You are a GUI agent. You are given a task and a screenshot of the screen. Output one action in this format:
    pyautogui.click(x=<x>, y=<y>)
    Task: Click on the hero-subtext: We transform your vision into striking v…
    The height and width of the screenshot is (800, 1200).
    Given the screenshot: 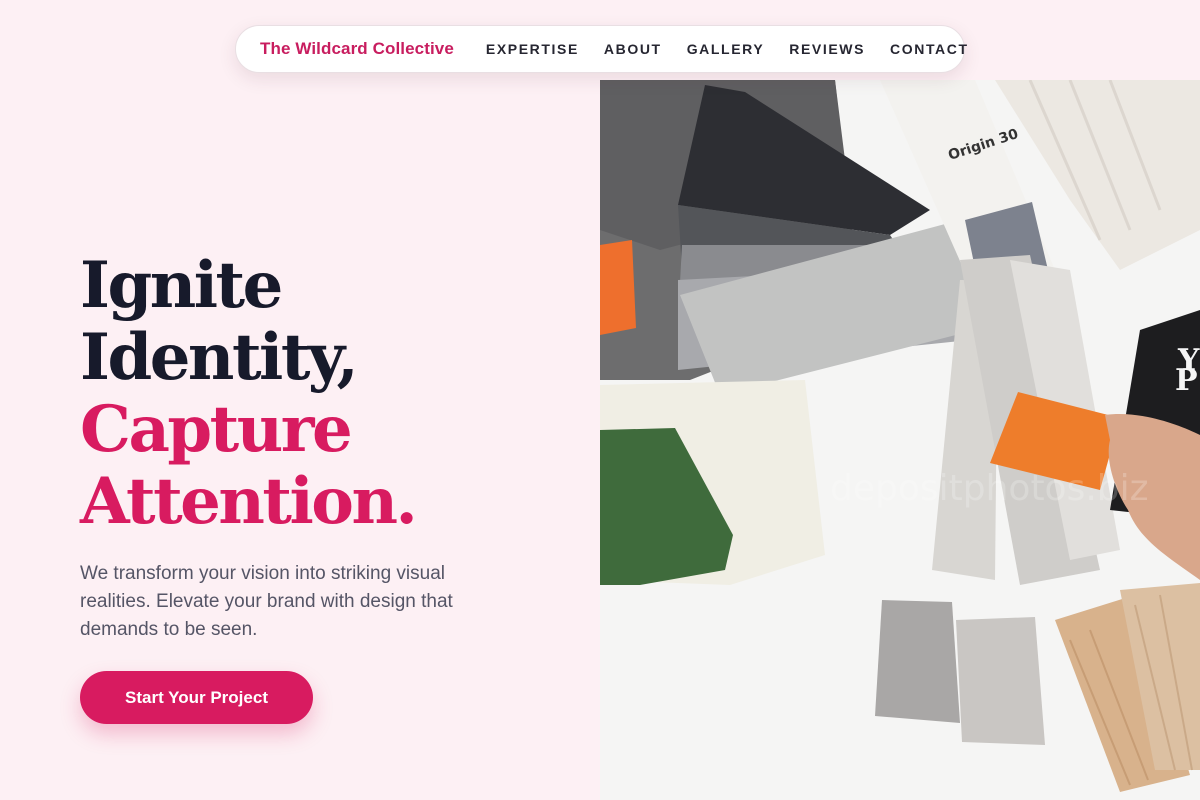 What is the action you would take?
    pyautogui.click(x=266, y=601)
    